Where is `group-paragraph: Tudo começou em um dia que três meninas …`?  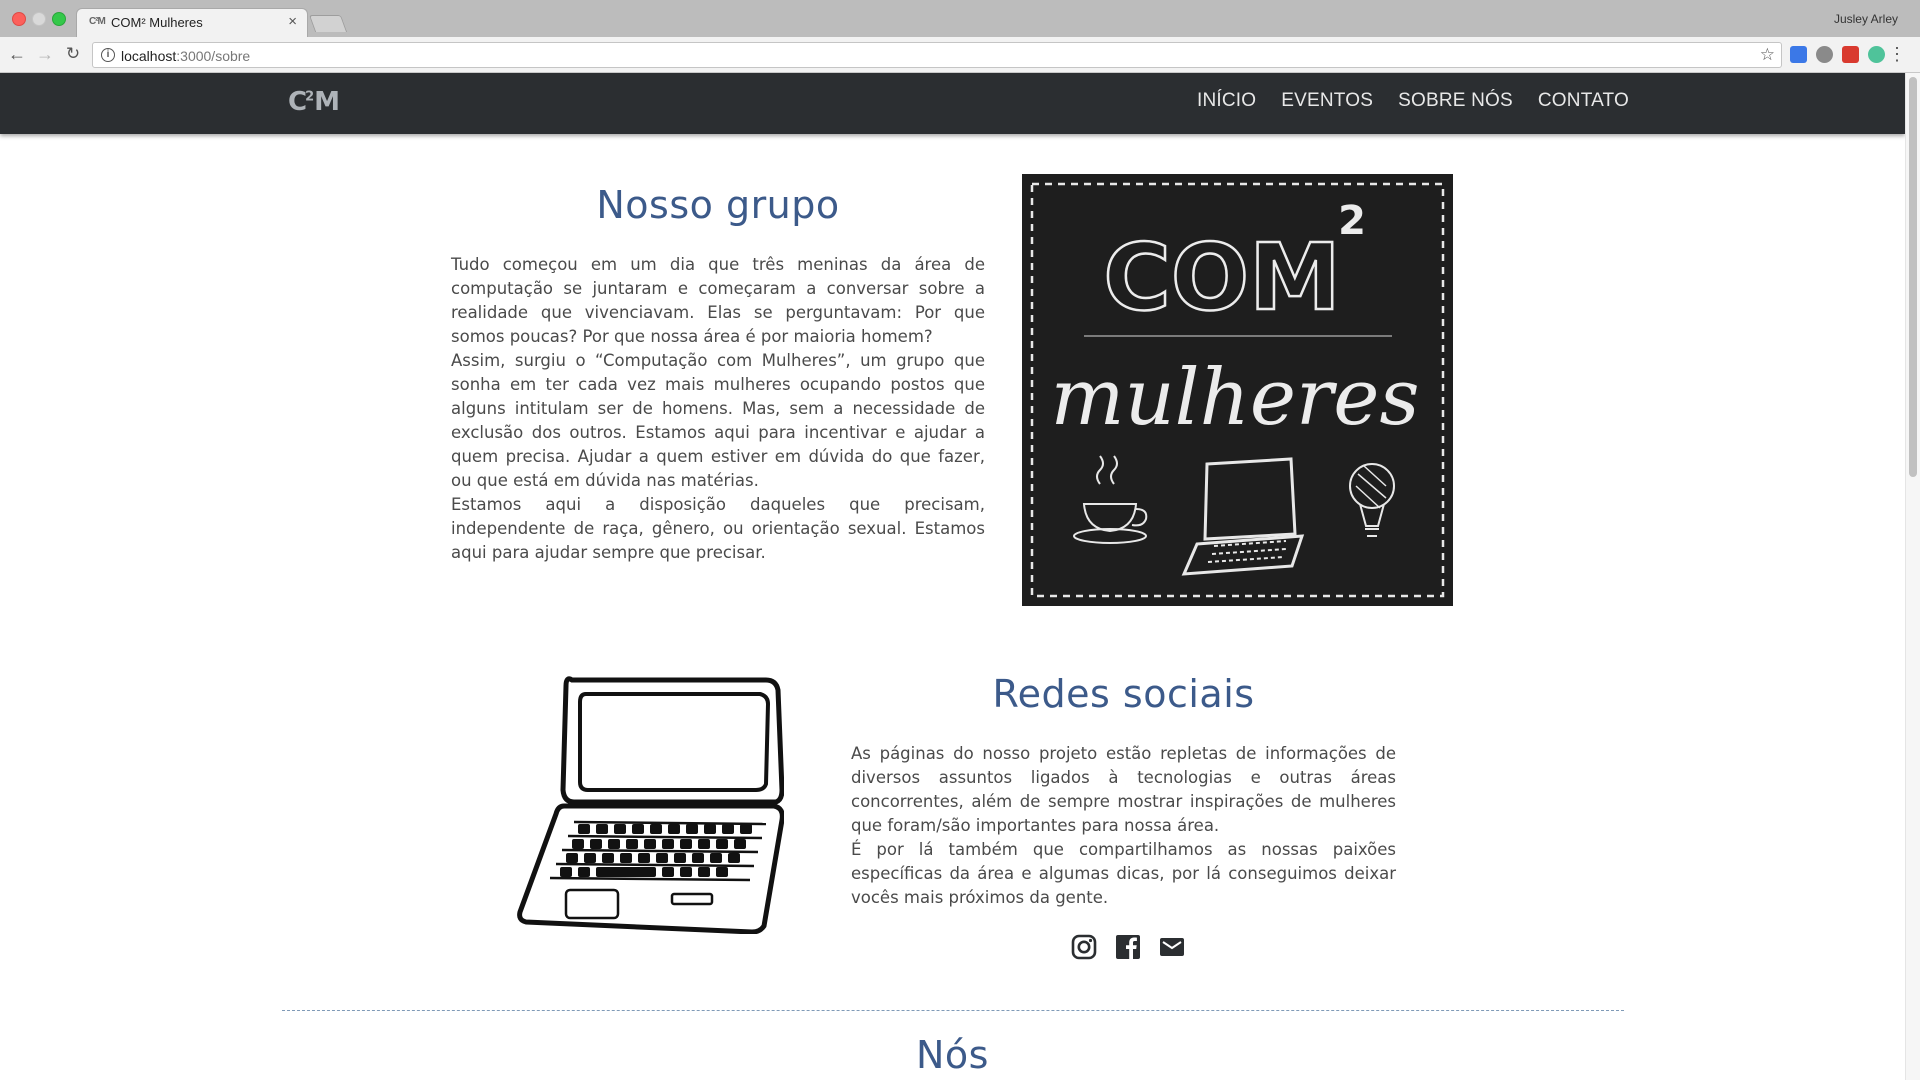
group-paragraph: Tudo começou em um dia que três meninas … is located at coordinates (718, 300).